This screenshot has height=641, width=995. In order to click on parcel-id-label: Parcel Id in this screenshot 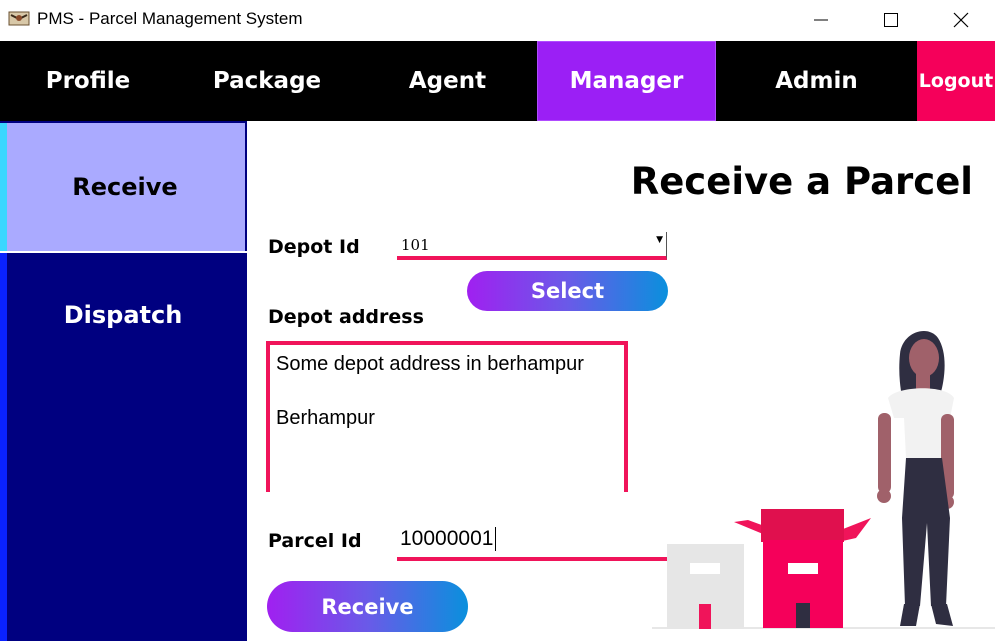, I will do `click(315, 541)`.